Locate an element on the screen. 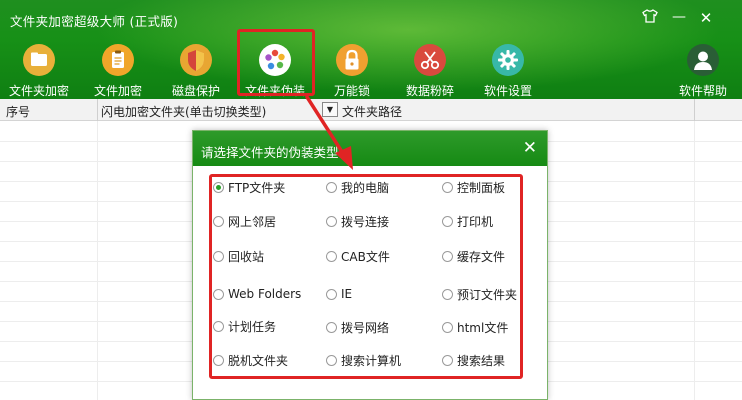  toolbar-label: 磁盘保护 is located at coordinates (195, 91).